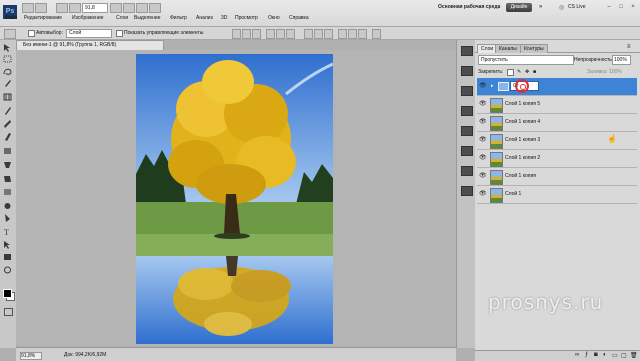  I want to click on layer-row: 👁 Слой 1, so click(557, 195).